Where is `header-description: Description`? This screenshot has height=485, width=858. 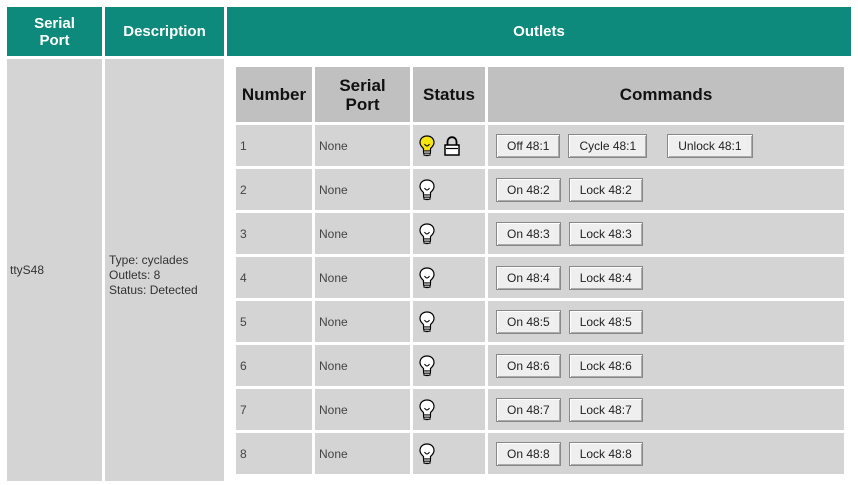
header-description: Description is located at coordinates (164, 31).